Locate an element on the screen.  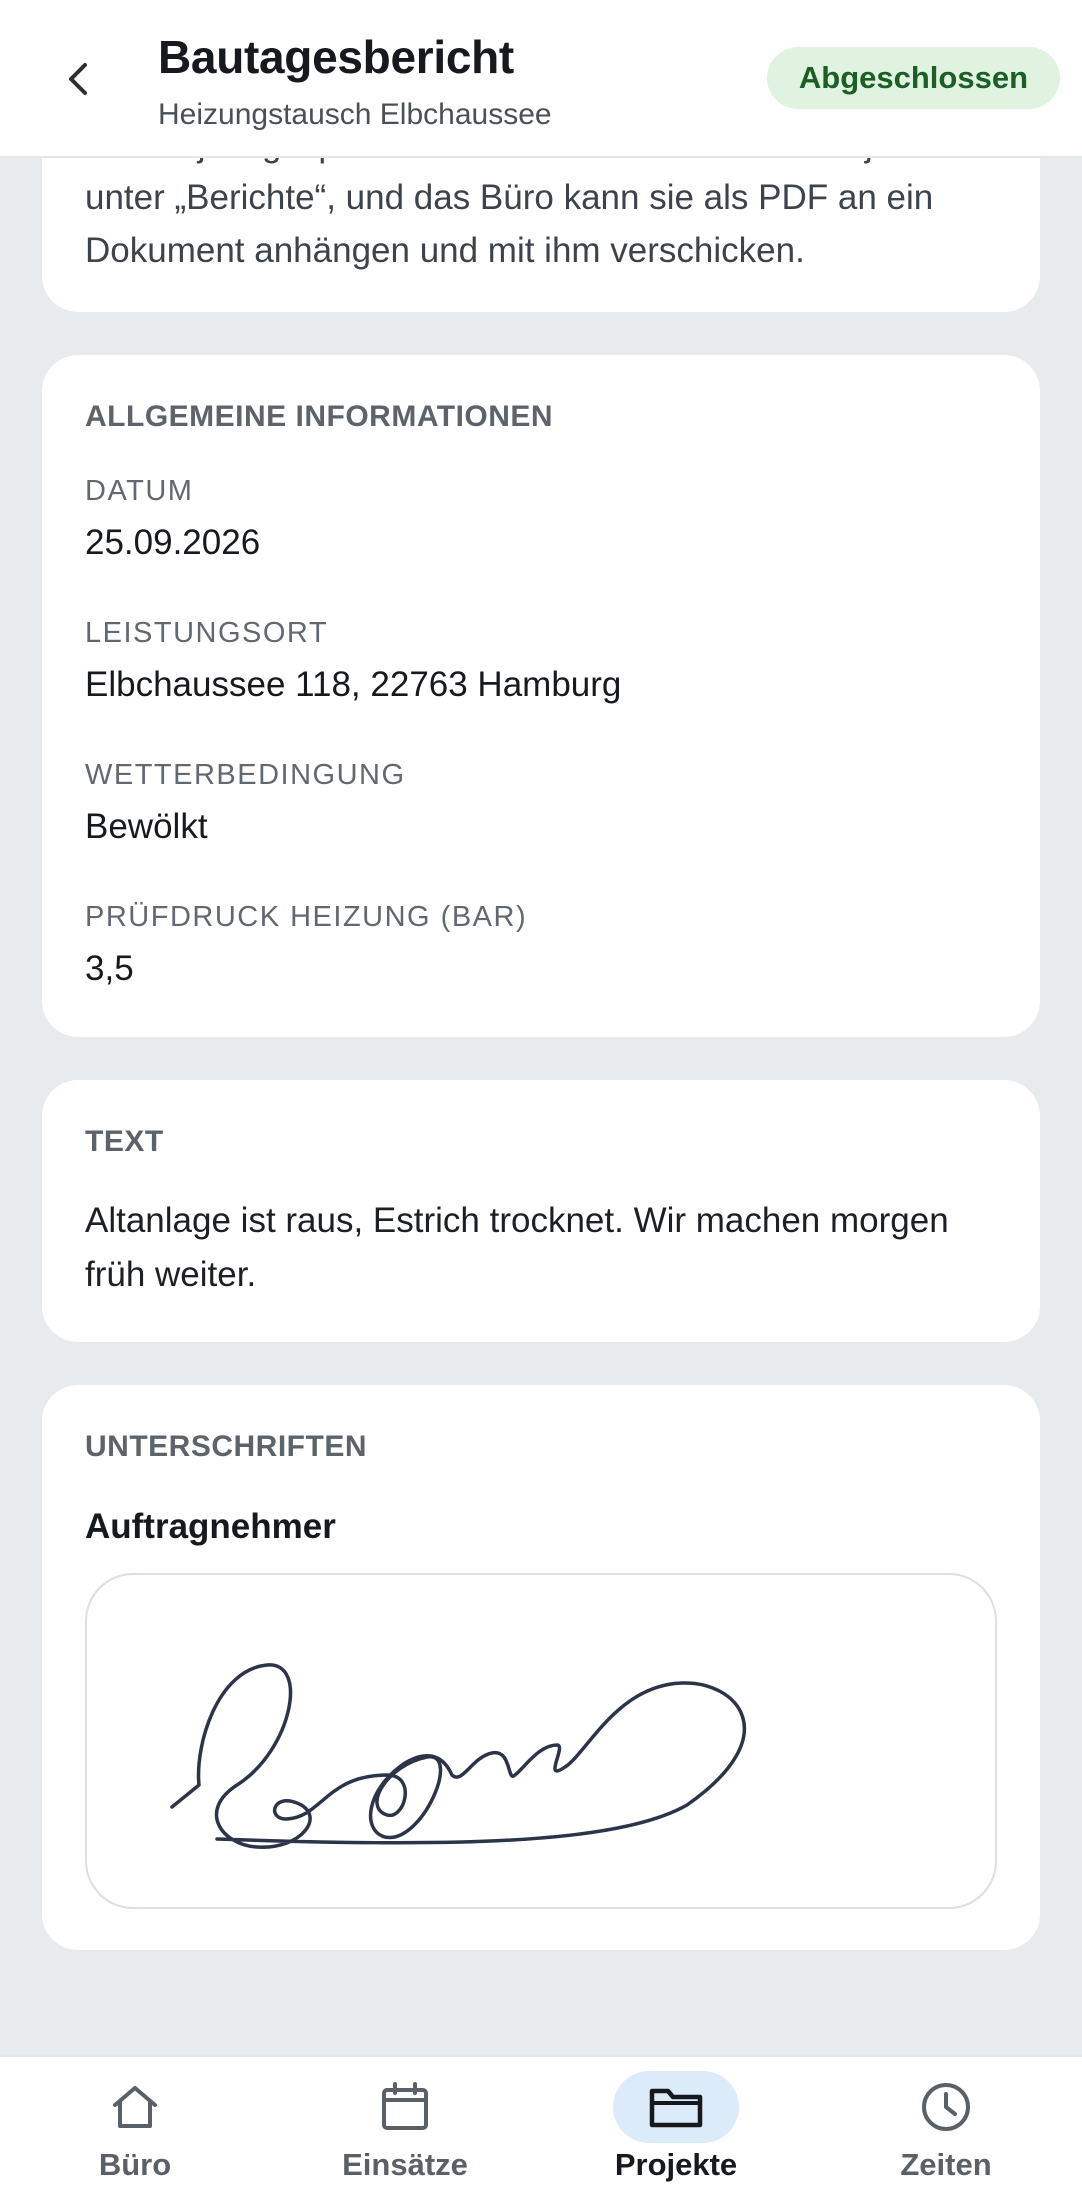
signer-label: Auftragnehmer is located at coordinates (210, 1526).